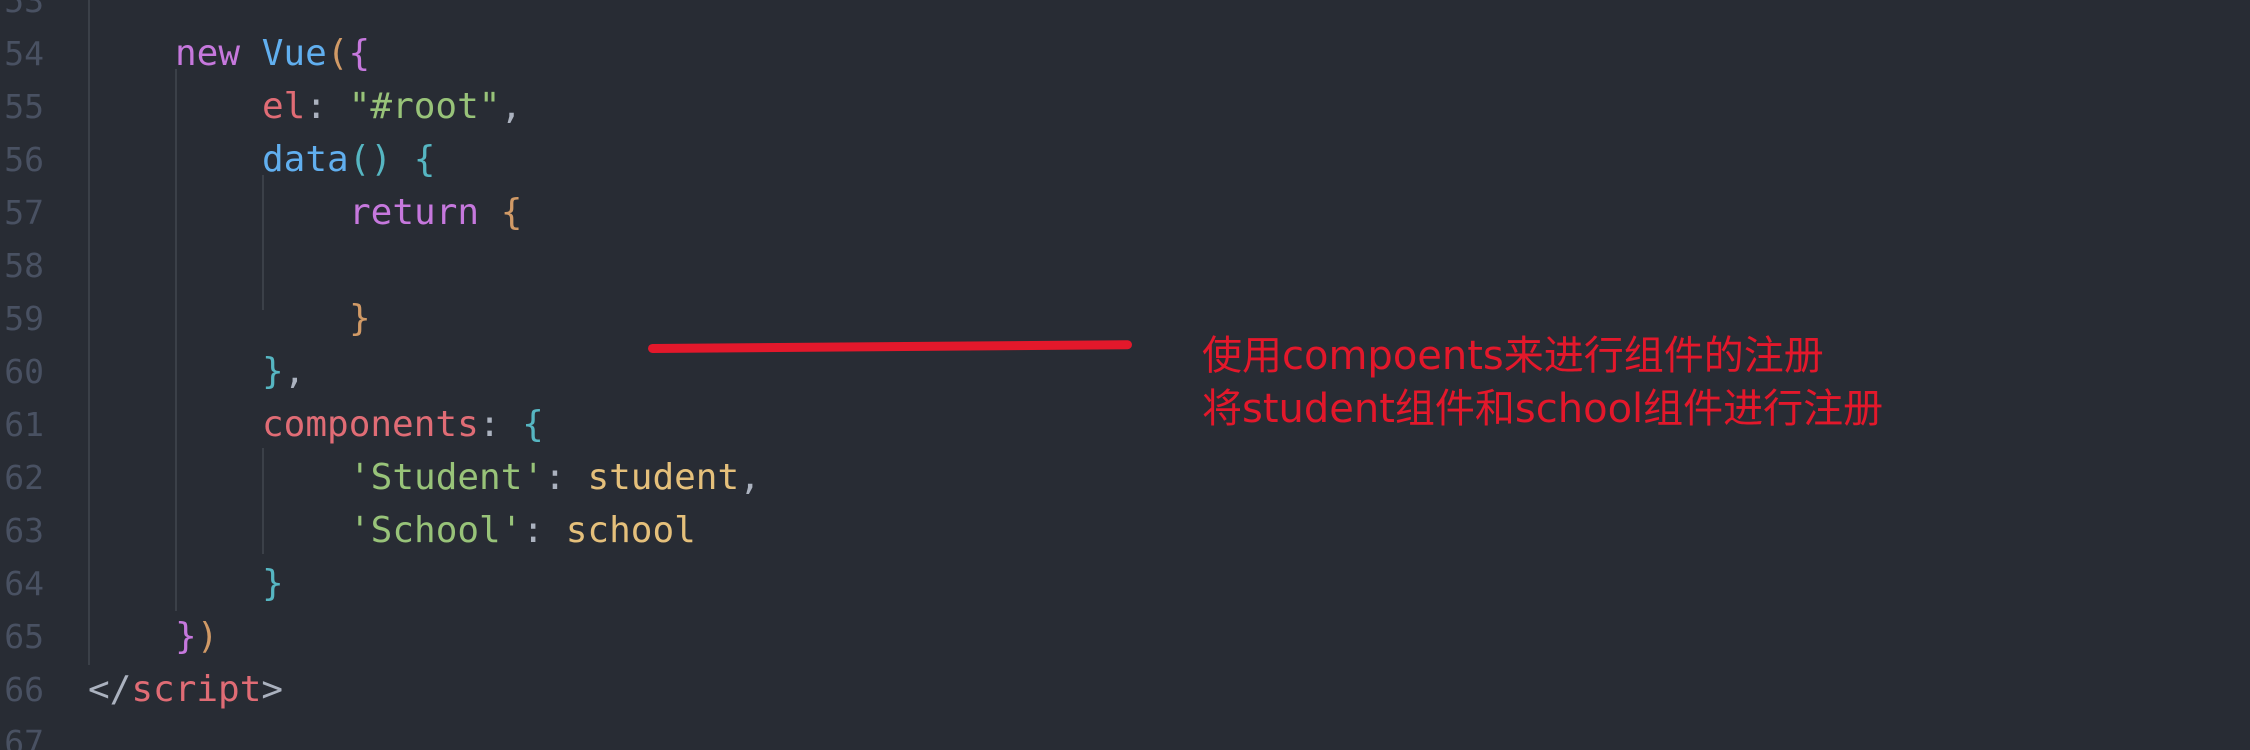 The image size is (2250, 750). Describe the element at coordinates (110, 689) in the screenshot. I see `code-token: </` at that location.